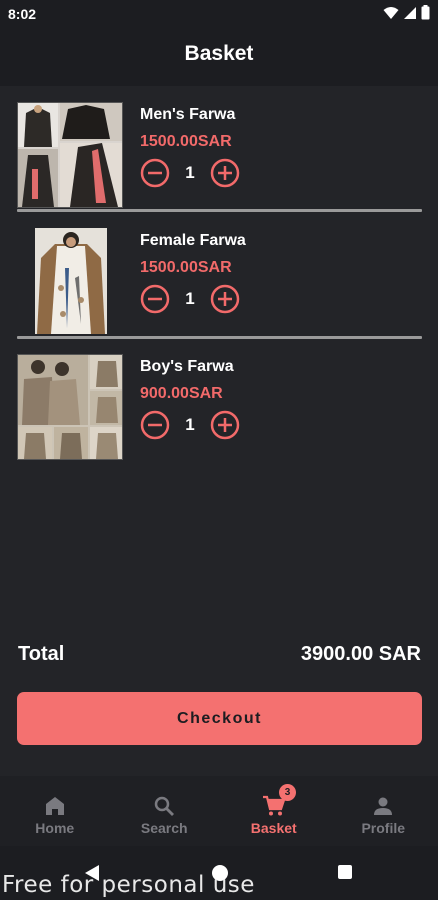 This screenshot has height=900, width=438. I want to click on nav-label: Basket, so click(273, 828).